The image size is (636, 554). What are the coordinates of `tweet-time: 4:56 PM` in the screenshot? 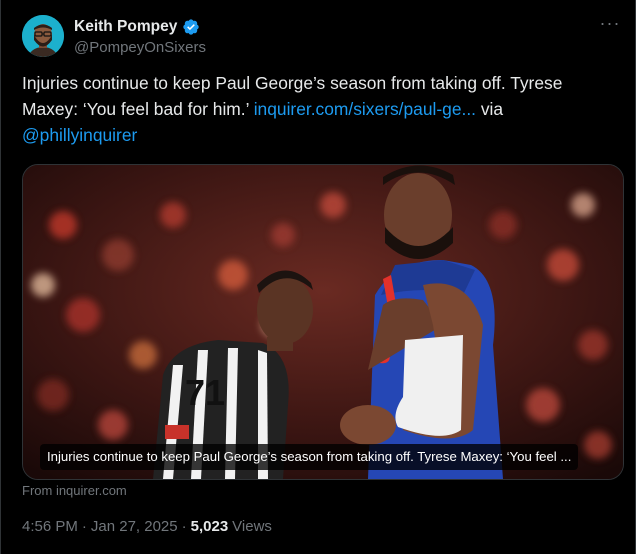 It's located at (50, 526).